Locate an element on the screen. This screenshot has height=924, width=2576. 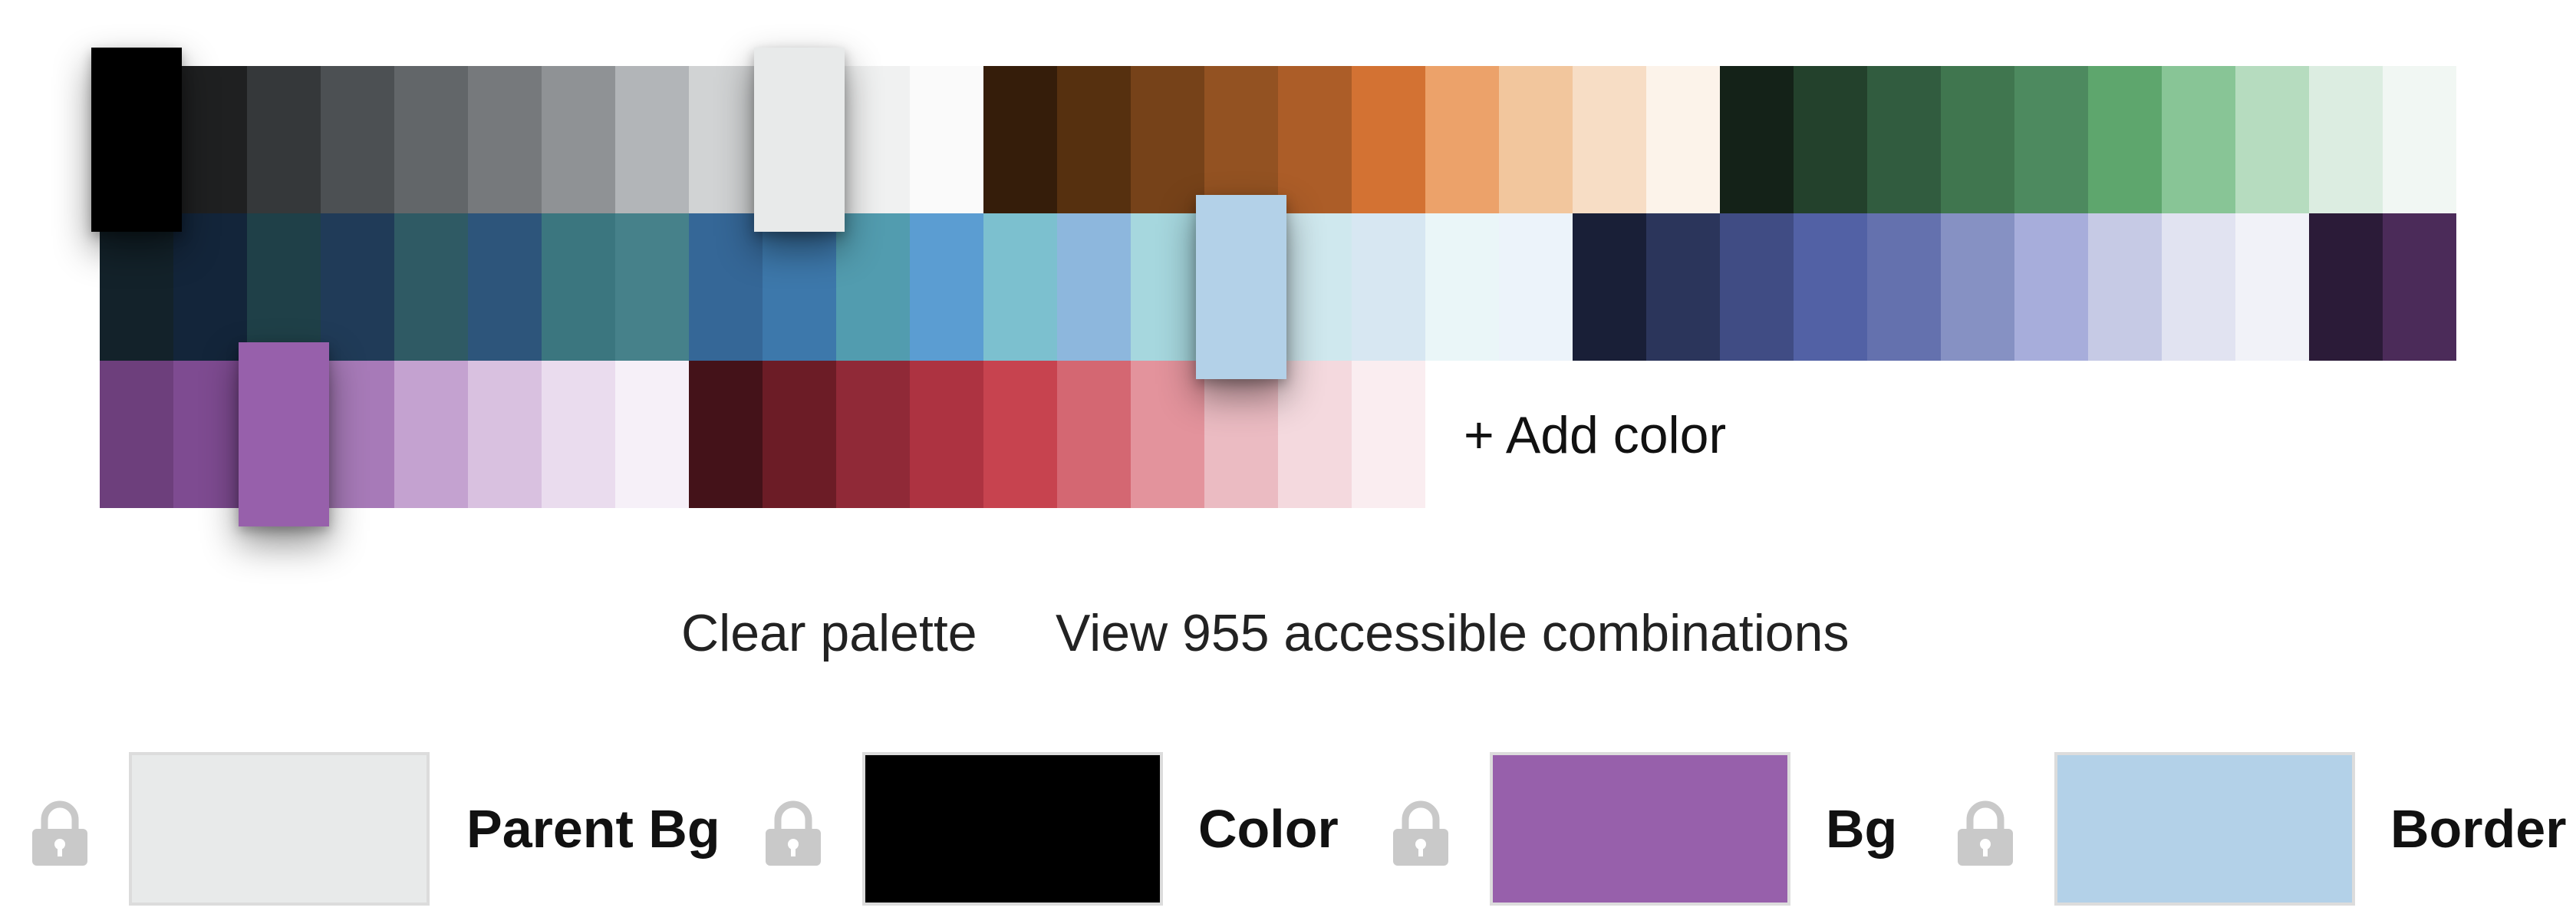
color-label: Color is located at coordinates (1268, 829).